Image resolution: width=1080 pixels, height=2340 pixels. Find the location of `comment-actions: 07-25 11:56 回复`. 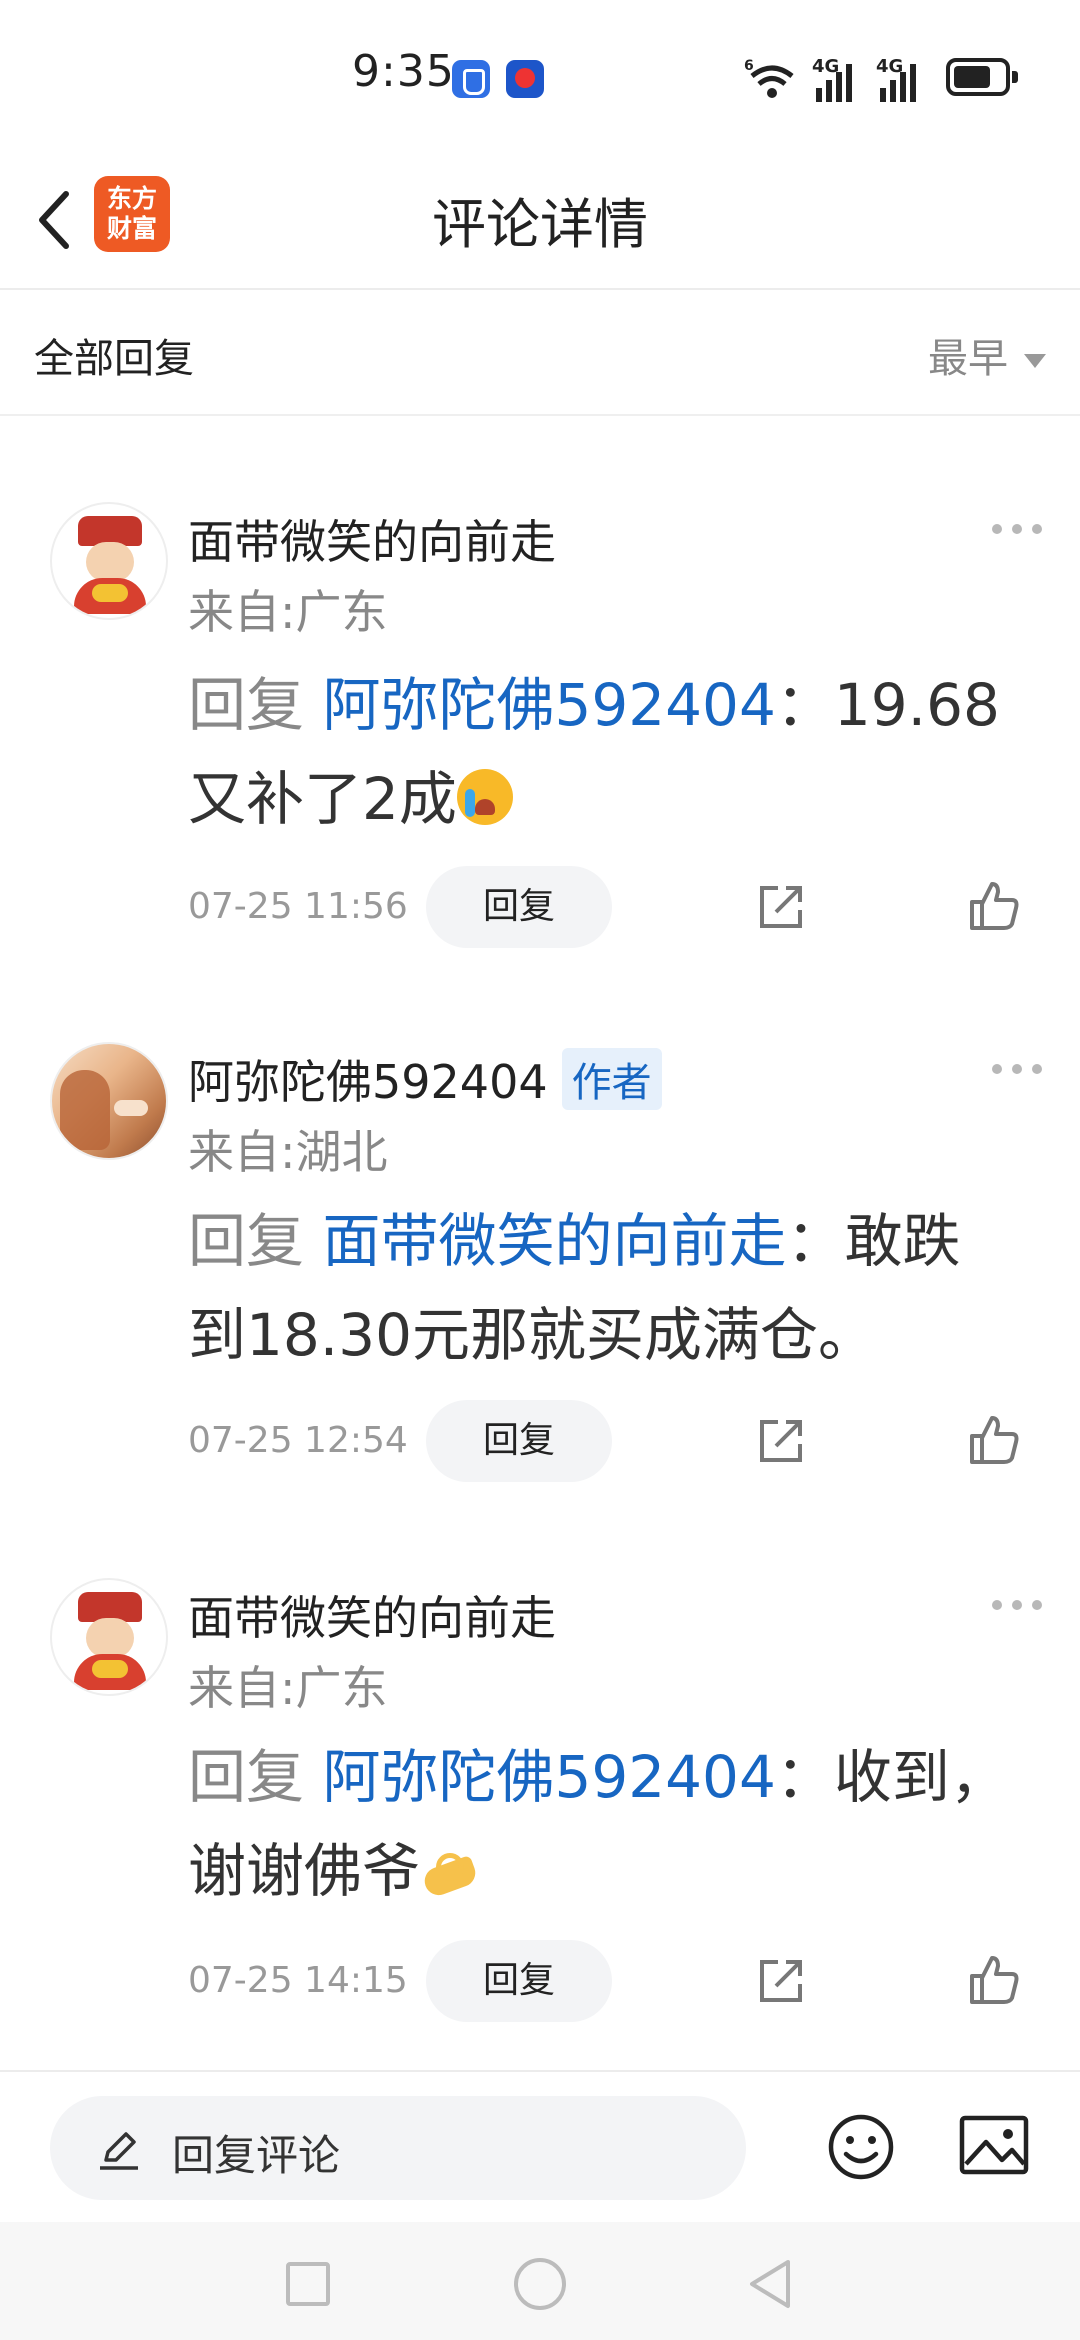

comment-actions: 07-25 11:56 回复 is located at coordinates (618, 908).